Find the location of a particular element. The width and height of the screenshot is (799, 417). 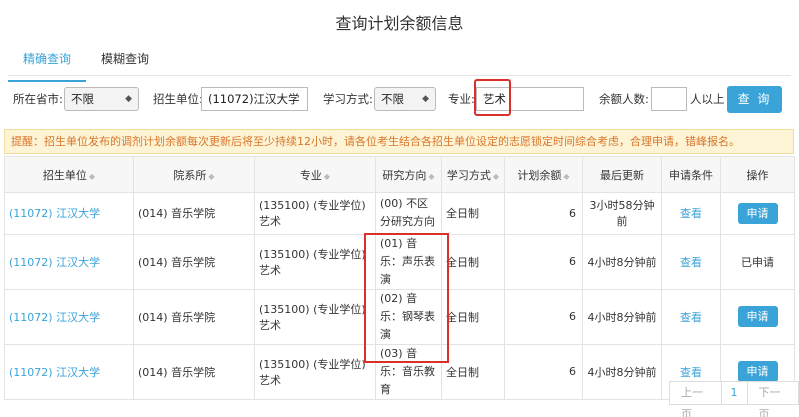

prev-page-button: 上一页 is located at coordinates (695, 399).